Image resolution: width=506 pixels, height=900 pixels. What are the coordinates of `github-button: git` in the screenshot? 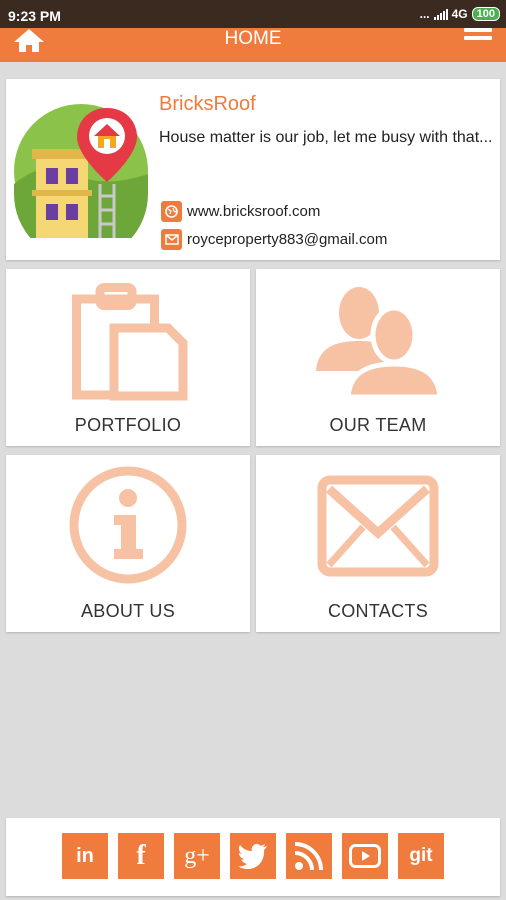 It's located at (421, 856).